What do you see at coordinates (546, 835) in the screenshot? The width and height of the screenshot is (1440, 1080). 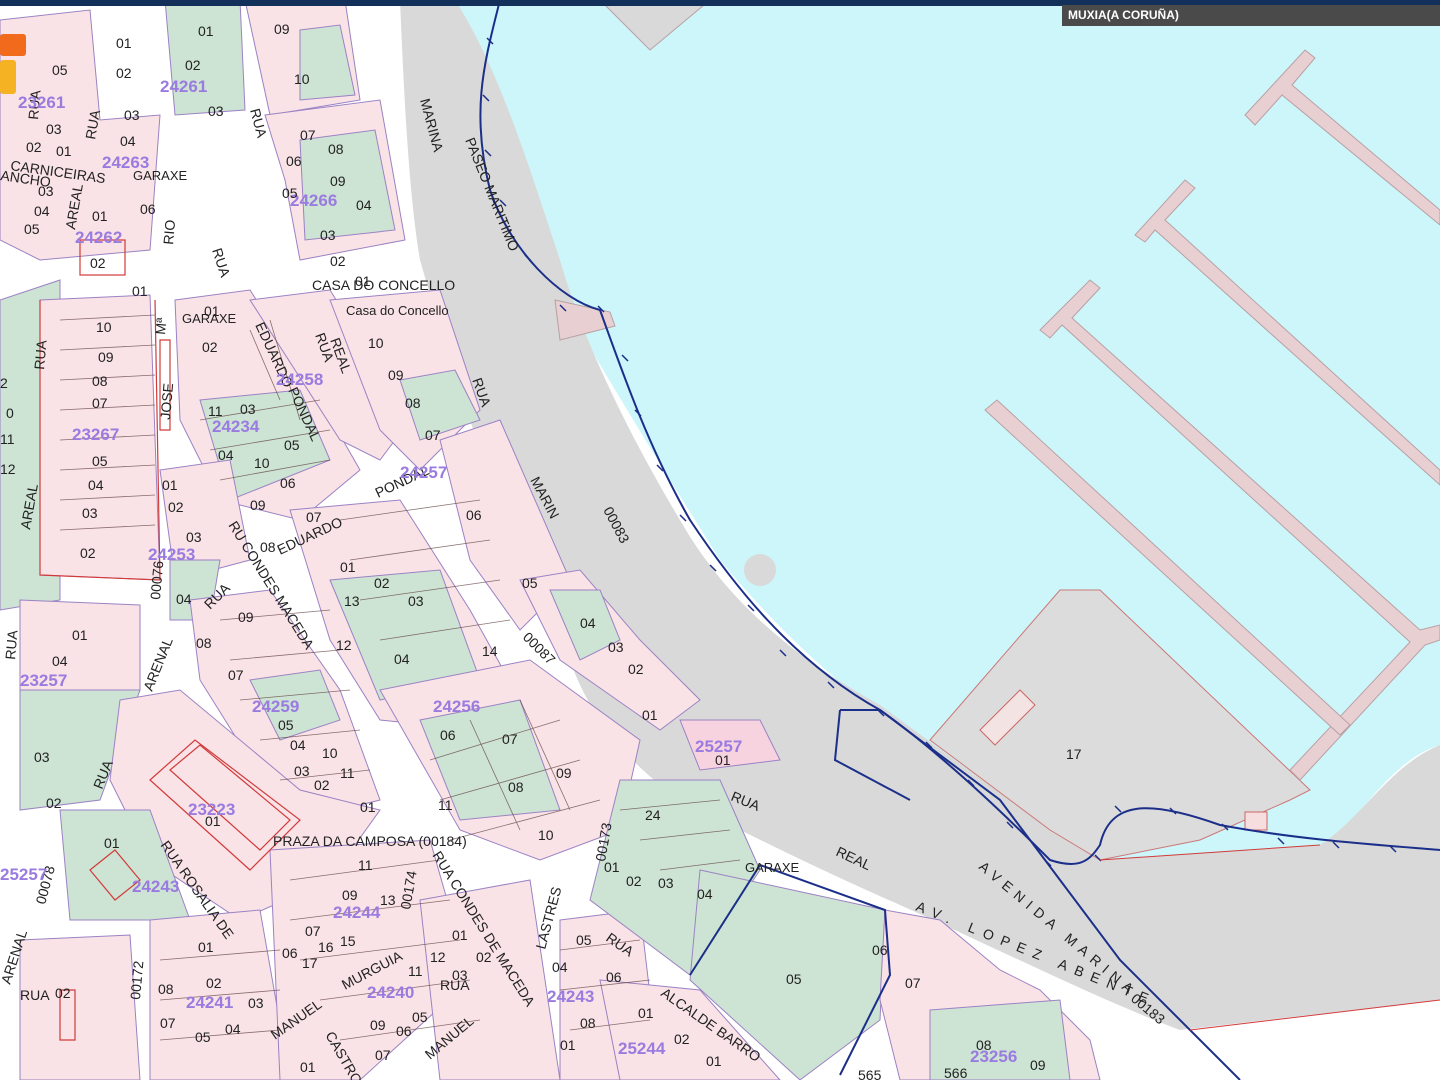 I see `parcel-number: 10` at bounding box center [546, 835].